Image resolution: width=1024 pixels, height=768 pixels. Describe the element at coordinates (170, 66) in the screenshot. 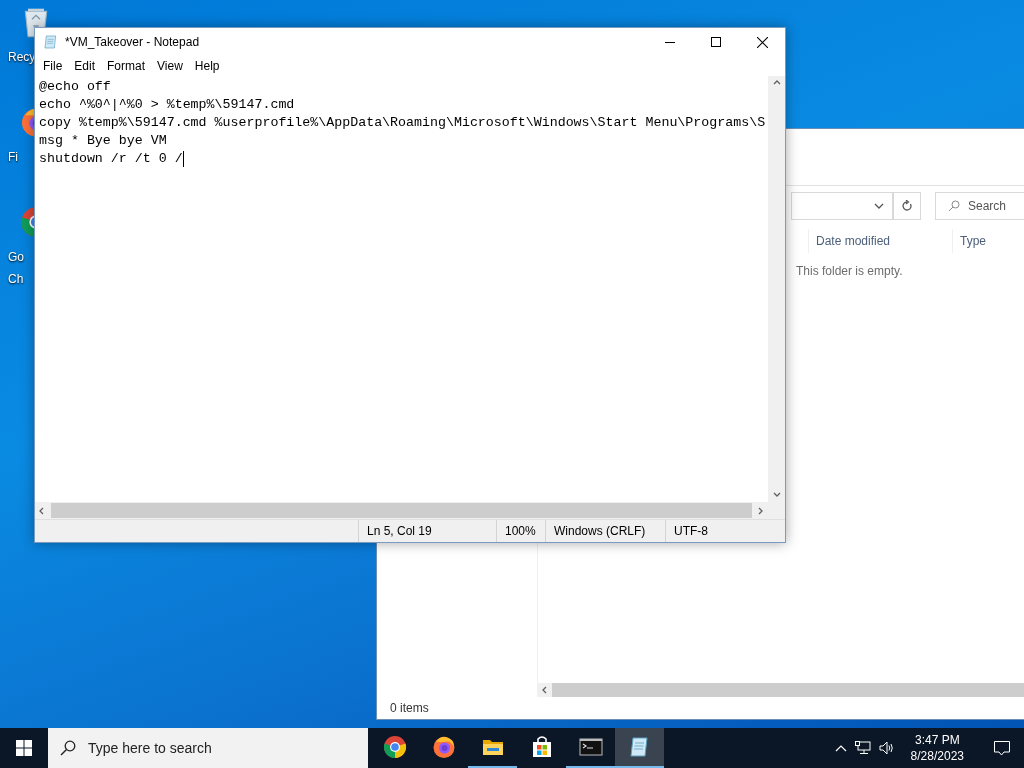

I see `menu-item: View` at that location.